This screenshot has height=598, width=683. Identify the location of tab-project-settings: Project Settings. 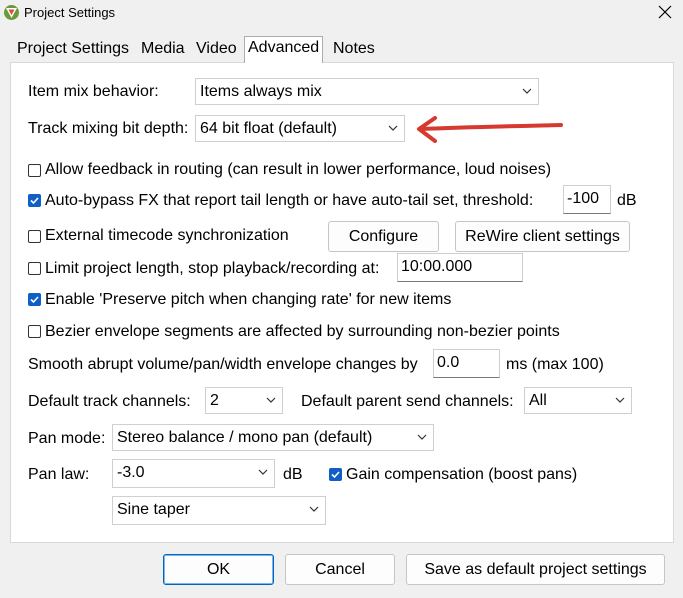
(73, 50).